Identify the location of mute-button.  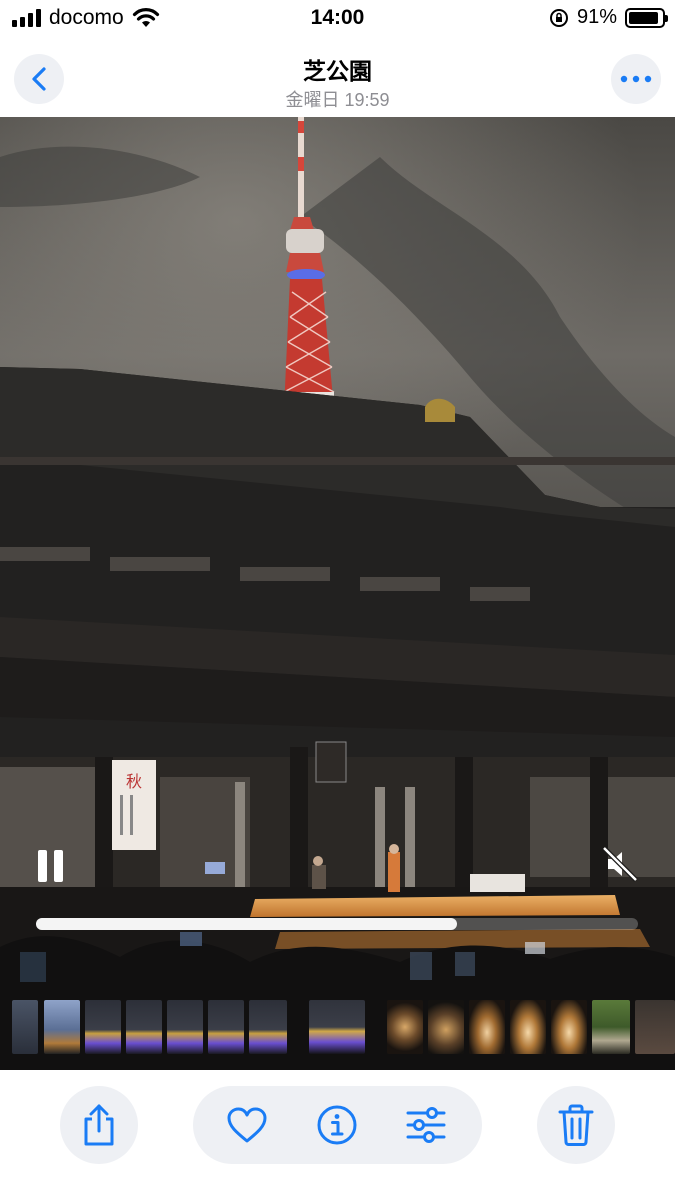
(620, 864).